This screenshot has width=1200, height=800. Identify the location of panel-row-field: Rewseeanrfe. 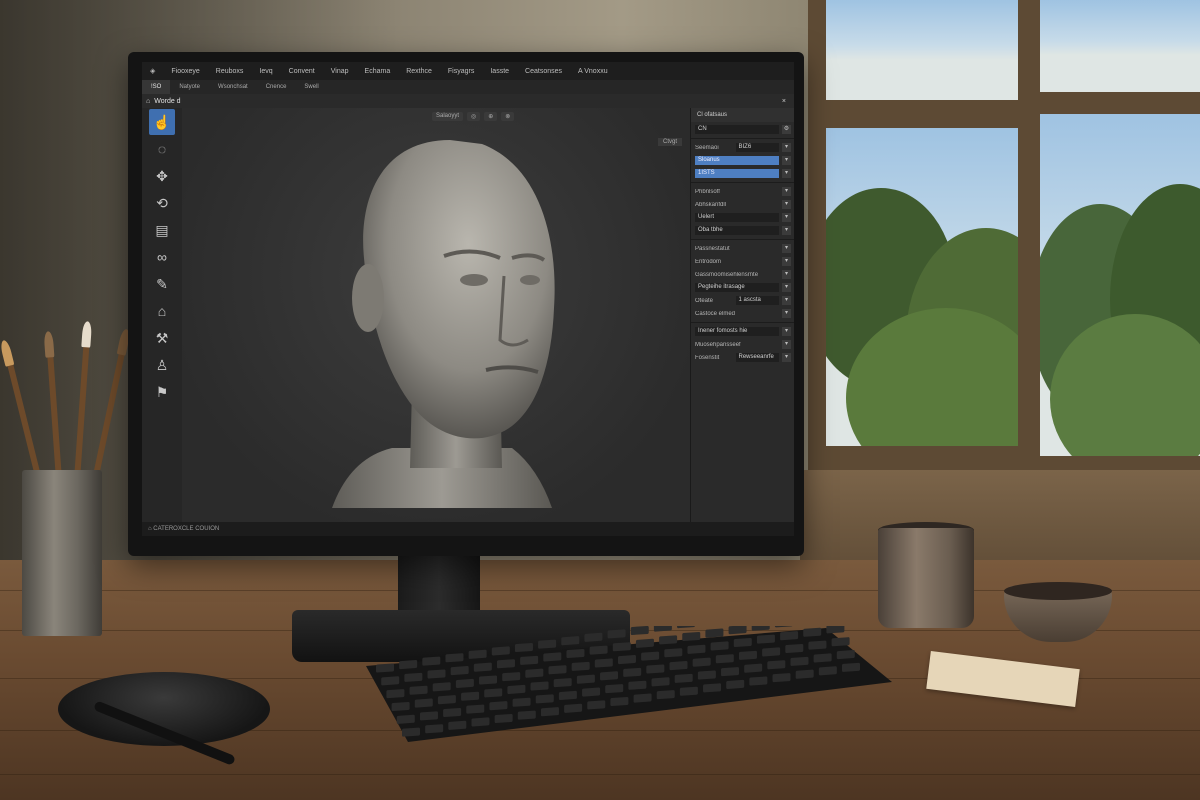
(757, 357).